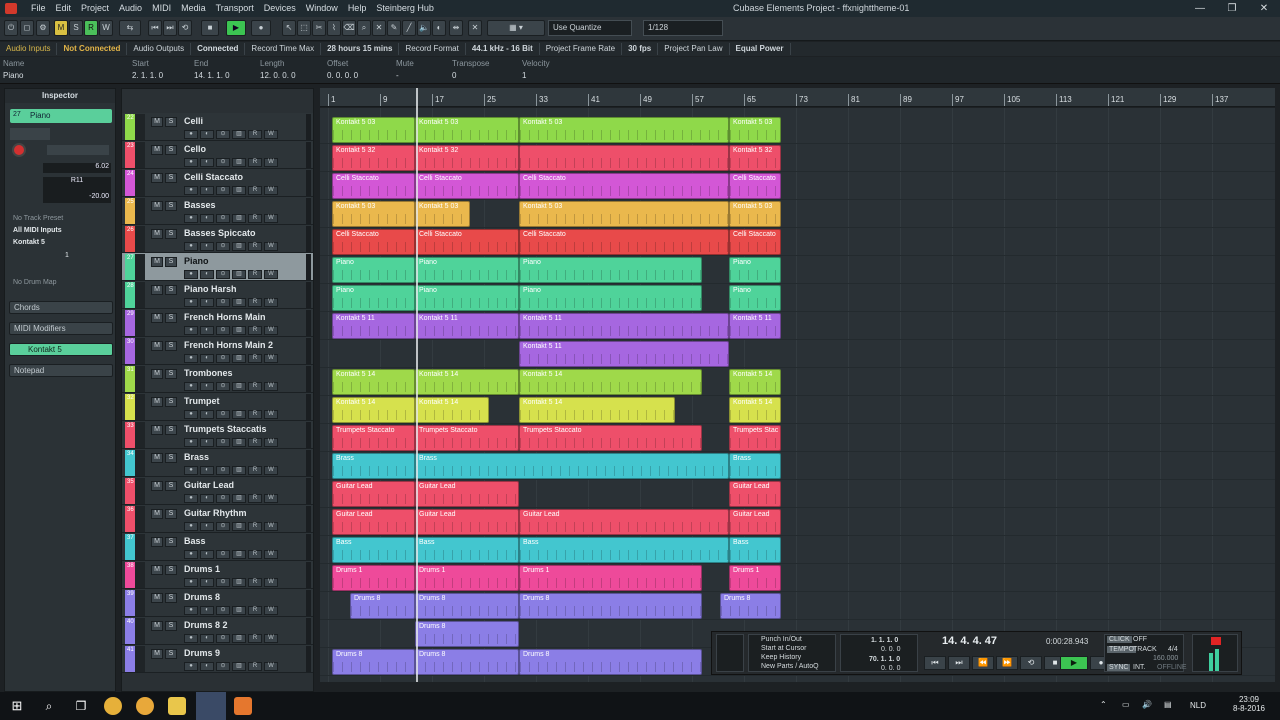 This screenshot has height=720, width=1280. I want to click on info-offset: Offset 0. 0. 0. 0, so click(342, 69).